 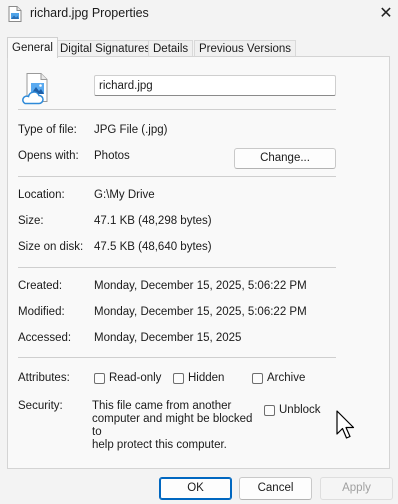 What do you see at coordinates (286, 378) in the screenshot?
I see `archive-label: Archive` at bounding box center [286, 378].